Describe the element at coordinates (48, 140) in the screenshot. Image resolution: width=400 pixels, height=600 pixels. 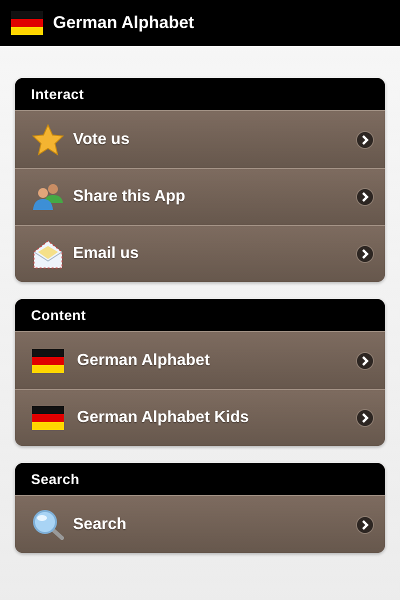
I see `star-icon` at that location.